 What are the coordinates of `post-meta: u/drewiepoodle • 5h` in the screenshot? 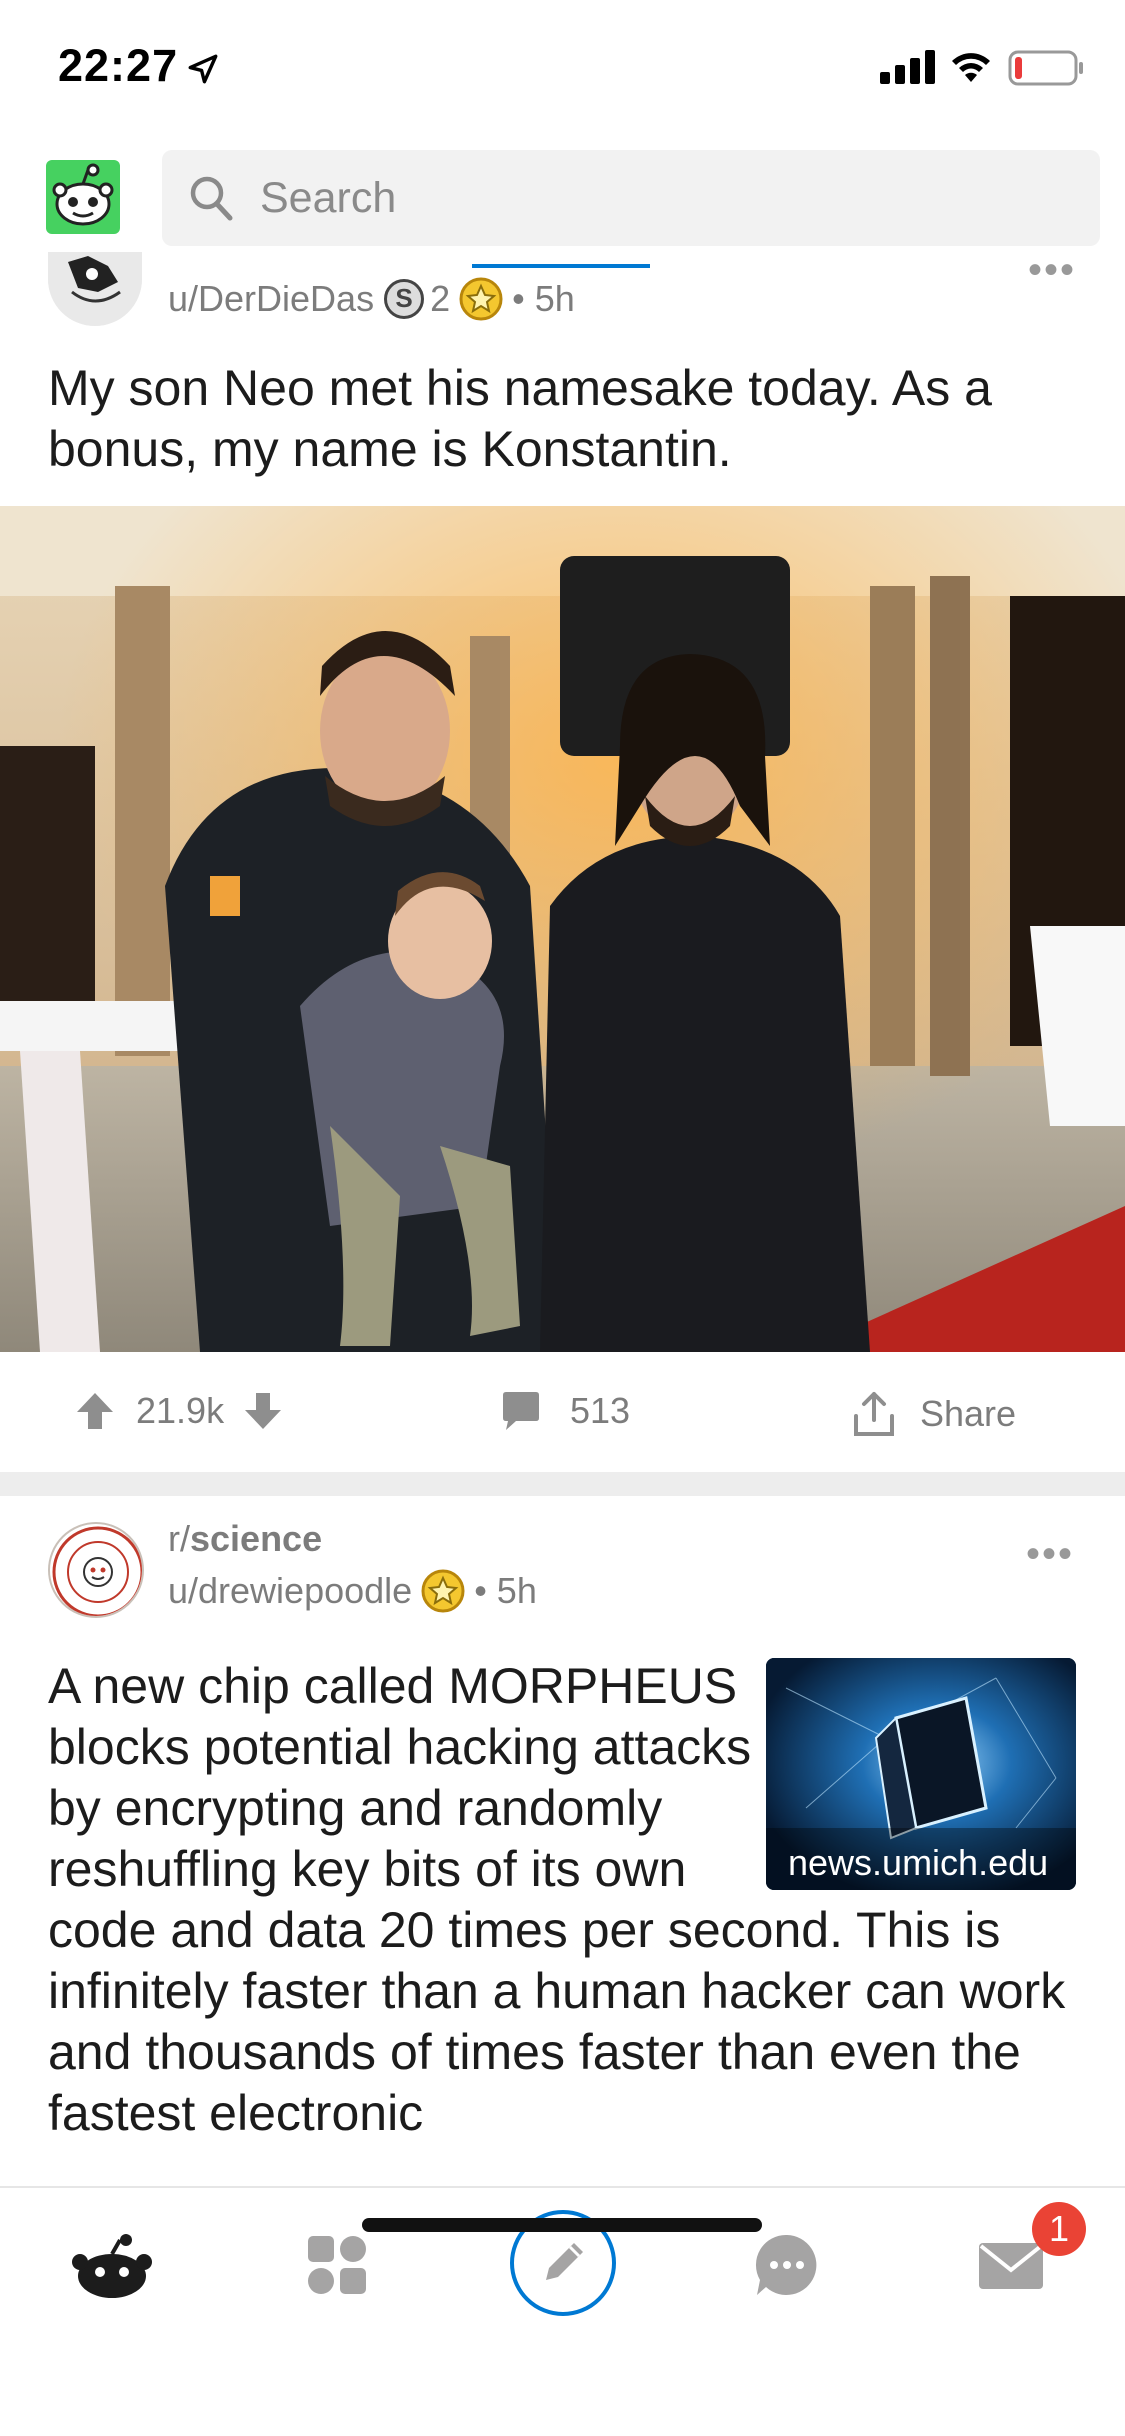 It's located at (352, 1591).